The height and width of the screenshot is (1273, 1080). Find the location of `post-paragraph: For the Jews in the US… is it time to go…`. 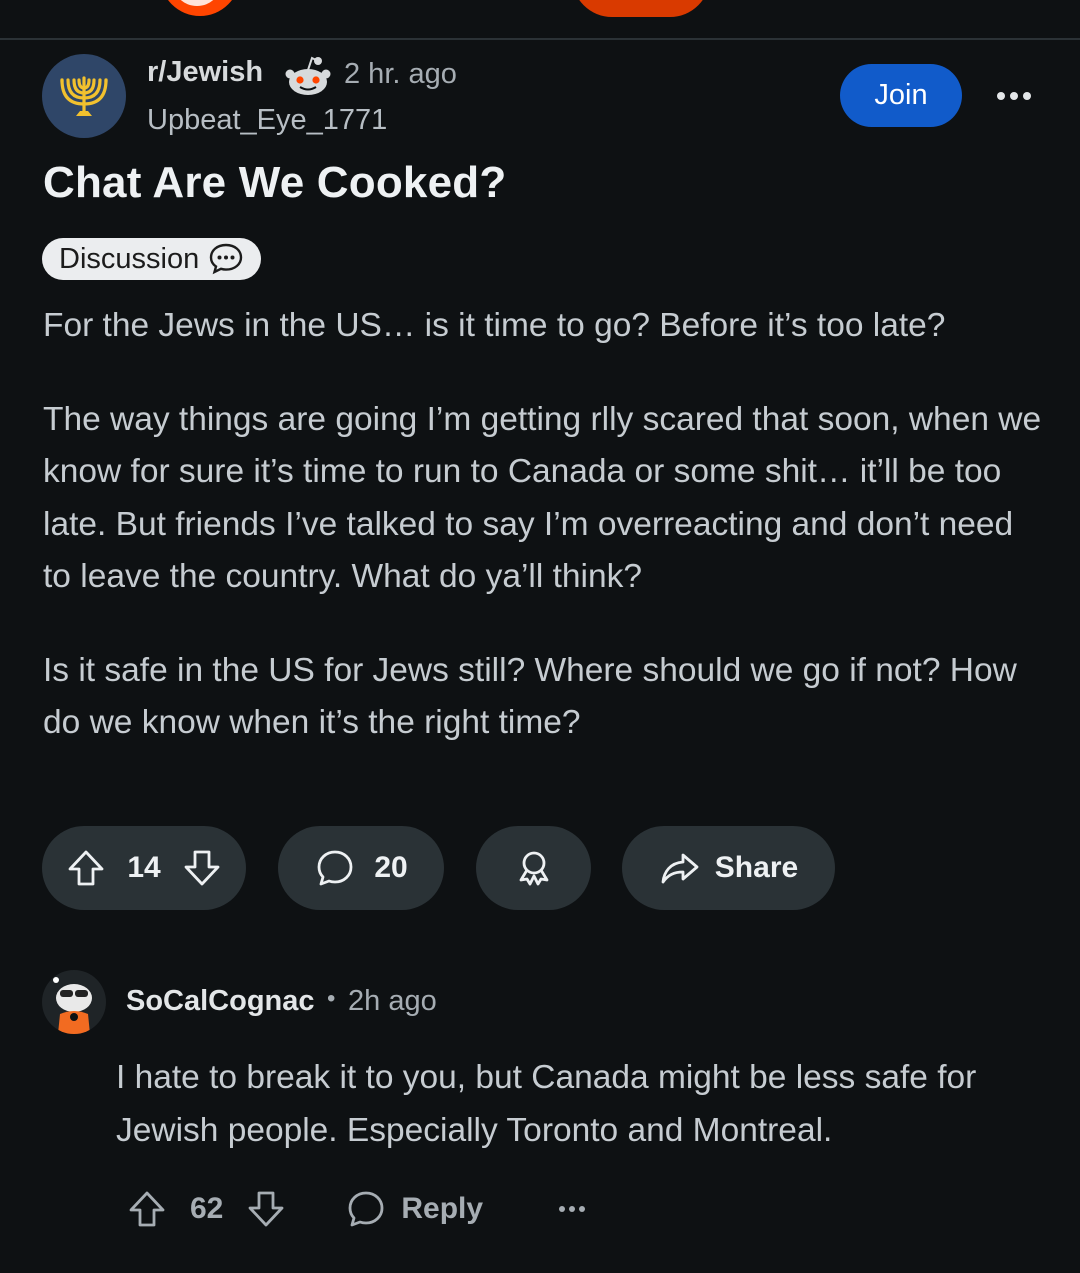

post-paragraph: For the Jews in the US… is it time to go… is located at coordinates (494, 325).